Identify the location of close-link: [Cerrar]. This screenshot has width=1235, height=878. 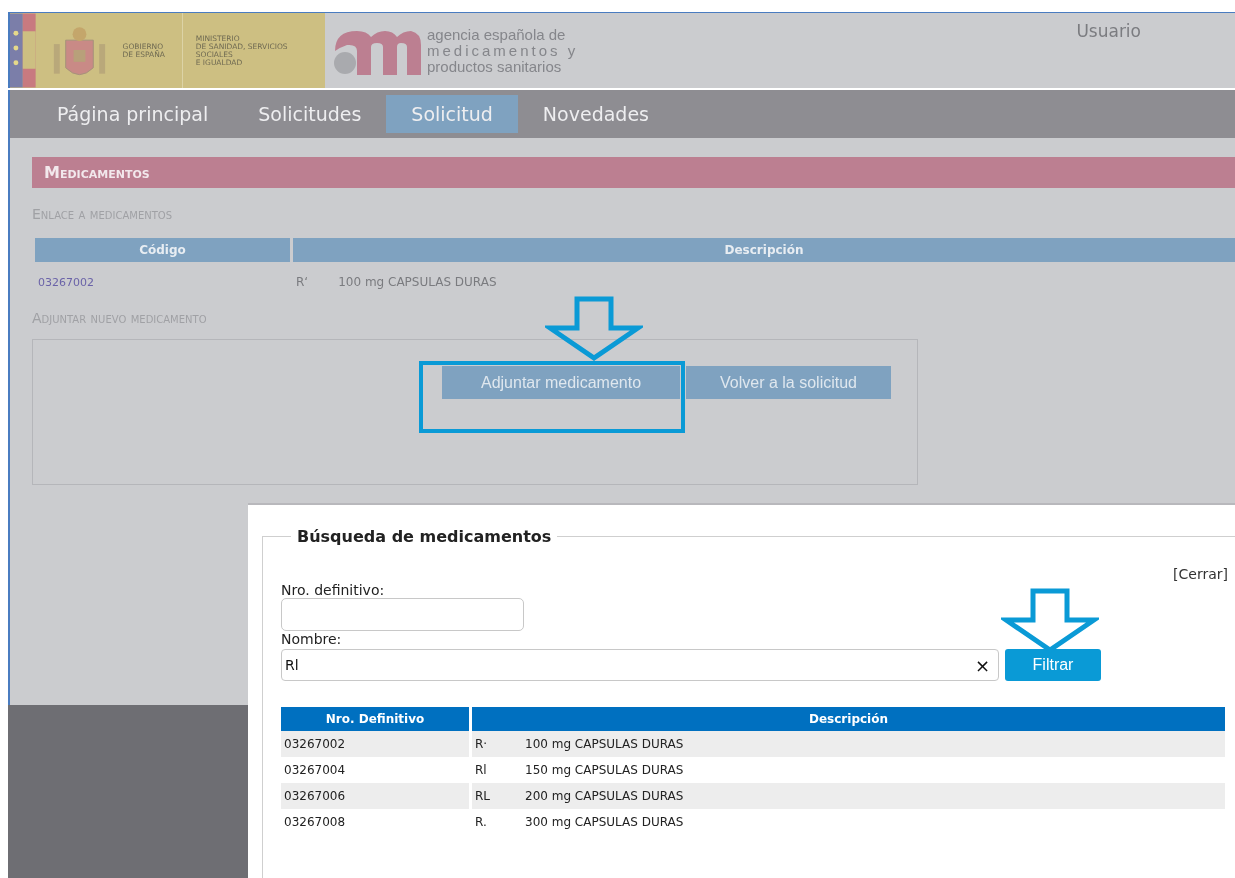
(1200, 574).